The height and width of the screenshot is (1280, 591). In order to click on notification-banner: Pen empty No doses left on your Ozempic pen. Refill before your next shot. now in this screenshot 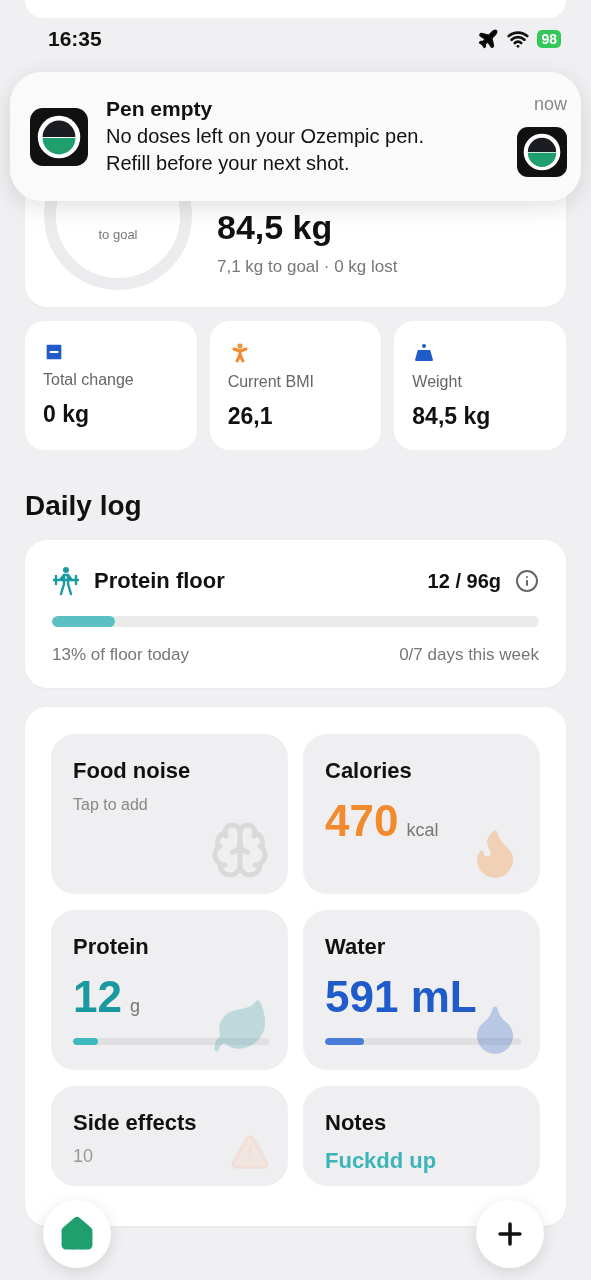, I will do `click(295, 136)`.